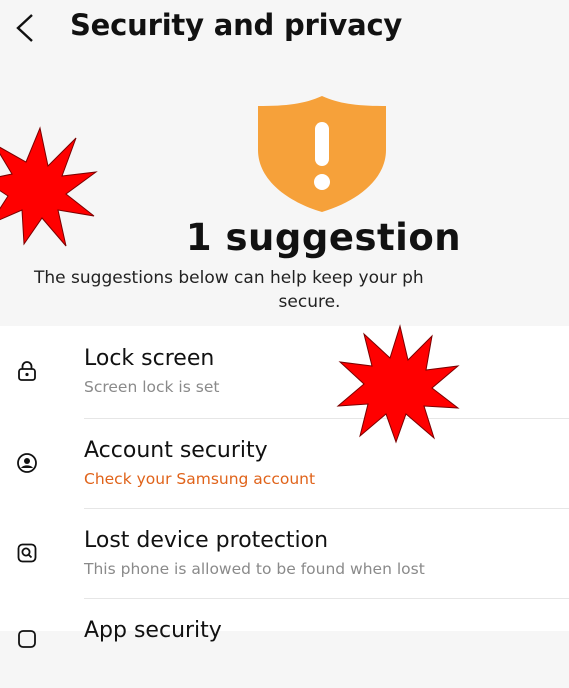  What do you see at coordinates (27, 553) in the screenshot?
I see `find-device-icon` at bounding box center [27, 553].